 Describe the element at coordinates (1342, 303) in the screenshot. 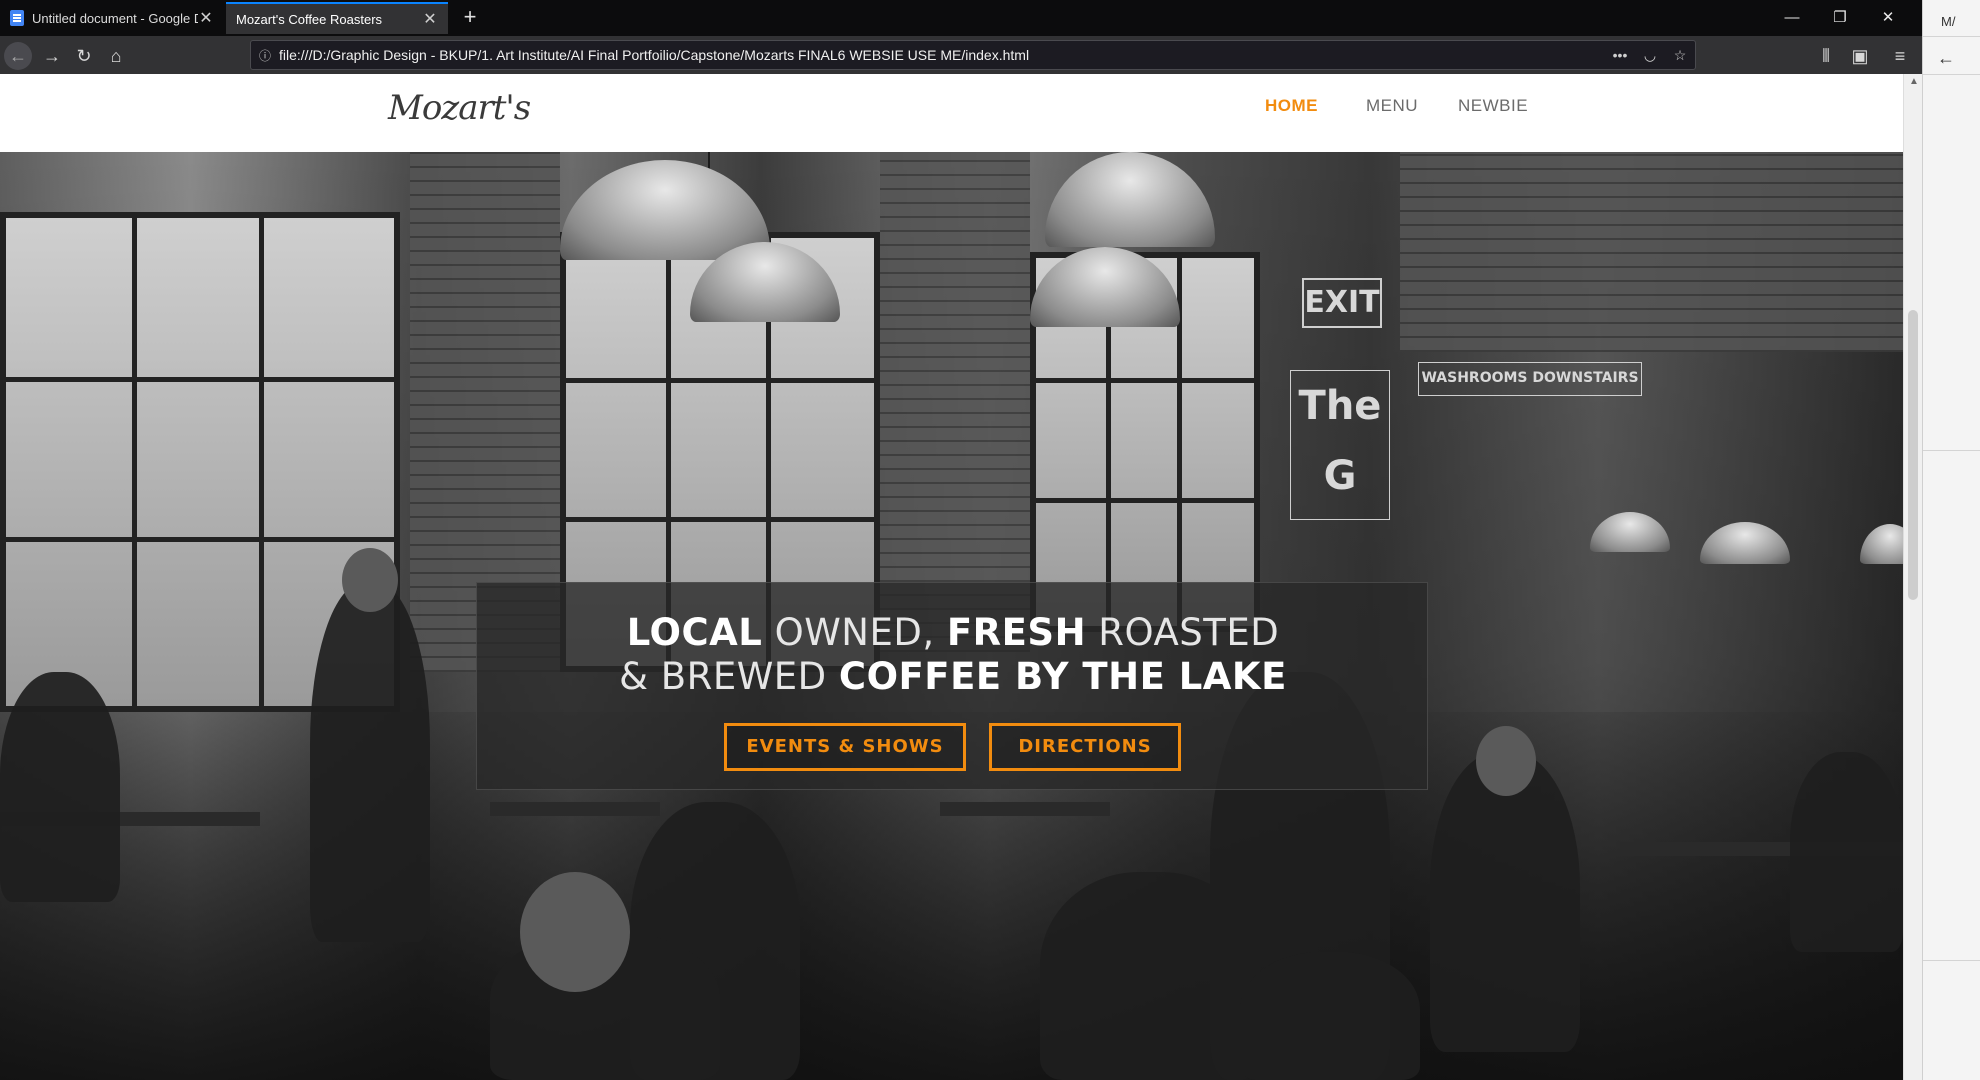

I see `exit-sign: EXIT` at that location.